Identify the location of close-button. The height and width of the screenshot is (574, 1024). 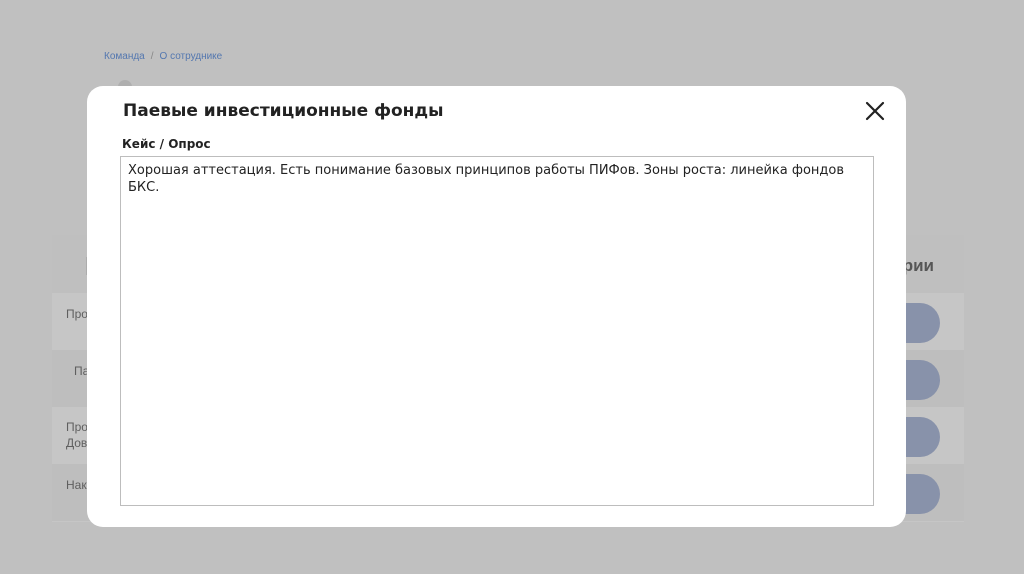
(875, 111).